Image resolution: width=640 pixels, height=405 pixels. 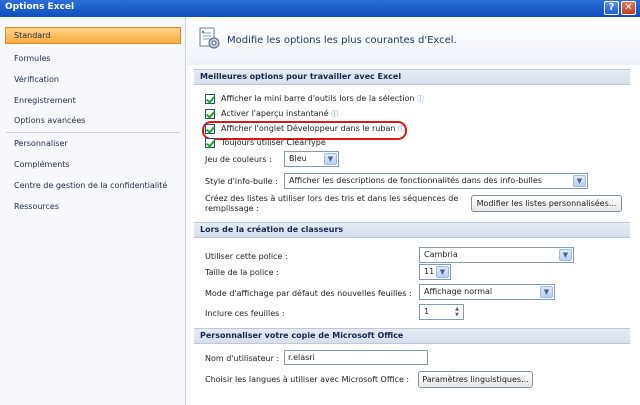 I want to click on sidebar-item-formules: Formules, so click(x=93, y=58).